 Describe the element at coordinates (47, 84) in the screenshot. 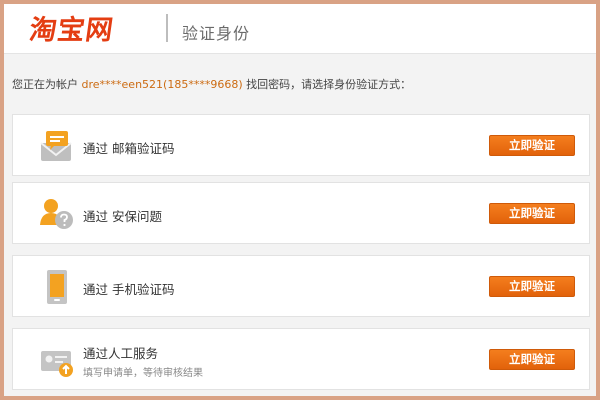

I see `prompt-text-before: 您正在为帐户` at that location.